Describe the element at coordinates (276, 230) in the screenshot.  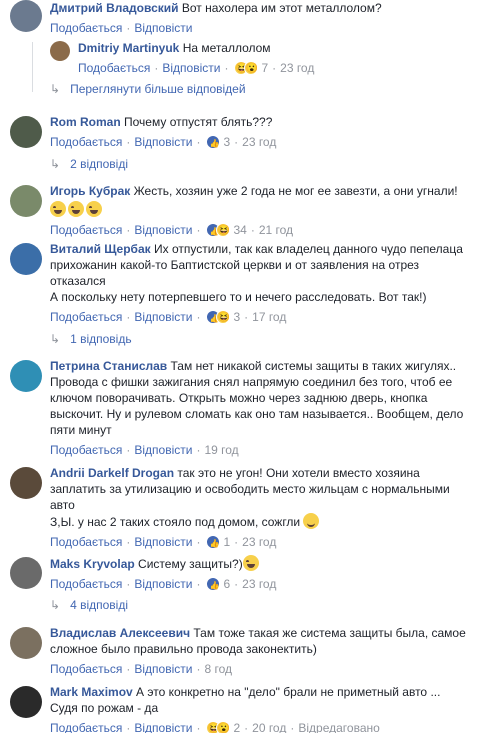
I see `timestamp: 21 год` at that location.